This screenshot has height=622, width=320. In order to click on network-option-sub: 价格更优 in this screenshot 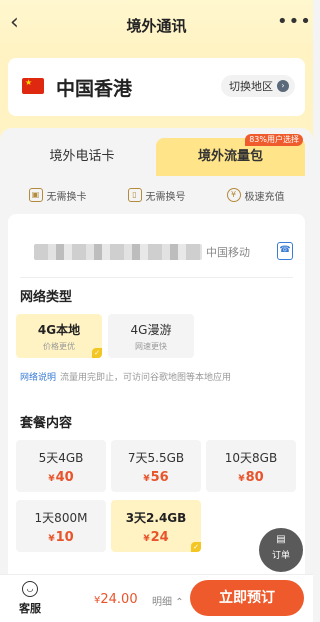, I will do `click(59, 346)`.